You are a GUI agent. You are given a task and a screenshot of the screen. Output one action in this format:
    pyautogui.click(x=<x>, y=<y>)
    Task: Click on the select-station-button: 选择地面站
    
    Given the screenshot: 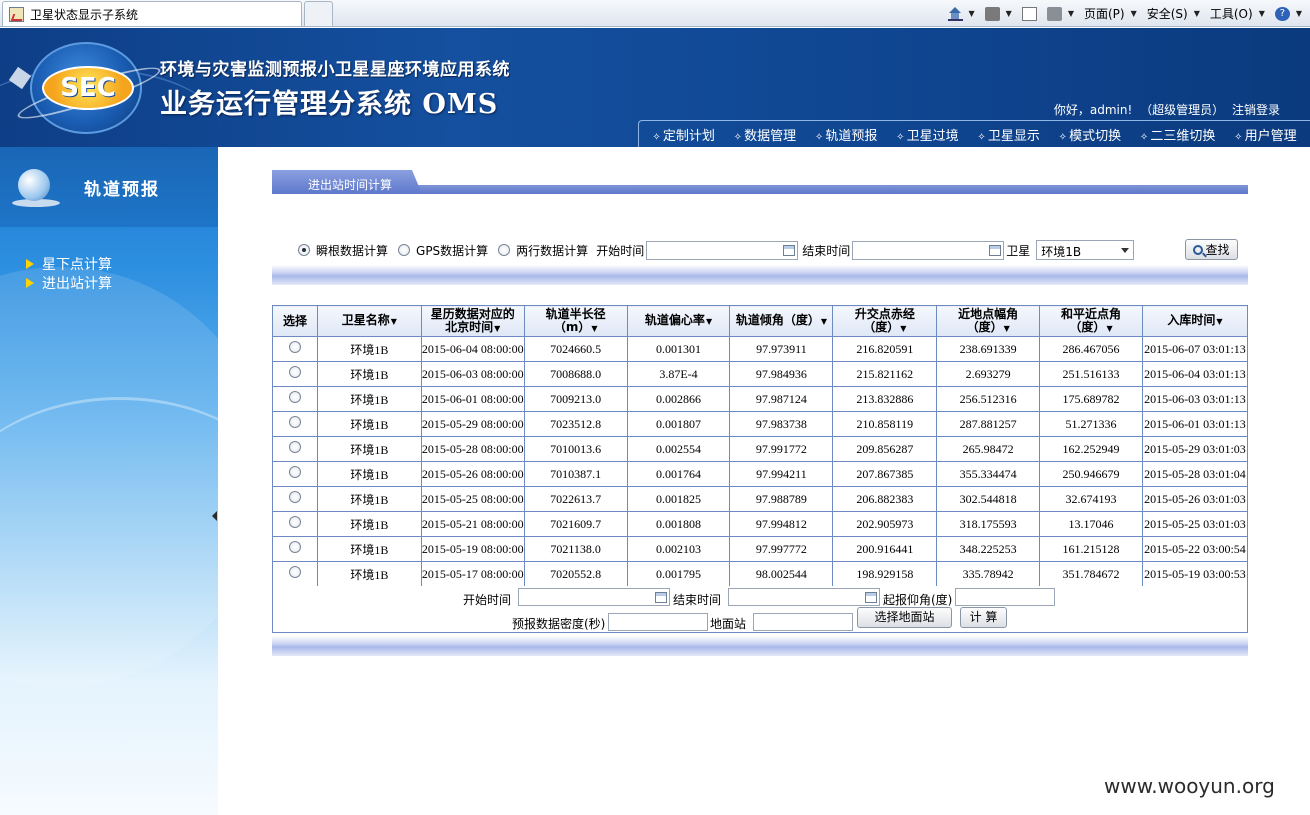 What is the action you would take?
    pyautogui.click(x=904, y=617)
    